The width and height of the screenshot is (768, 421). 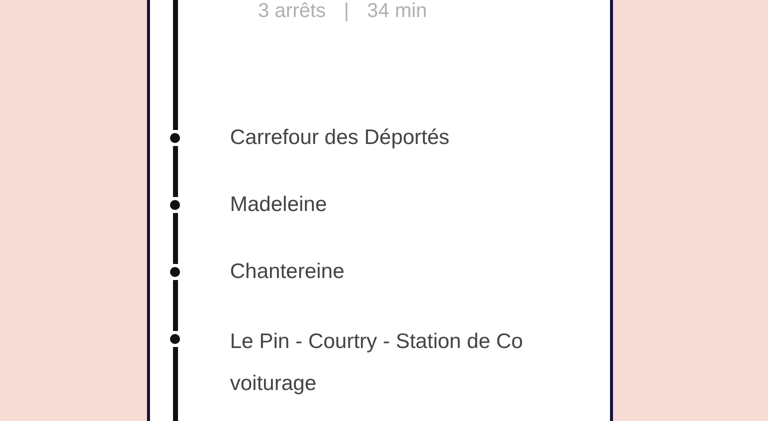 What do you see at coordinates (397, 11) in the screenshot?
I see `trip-duration: 34 min` at bounding box center [397, 11].